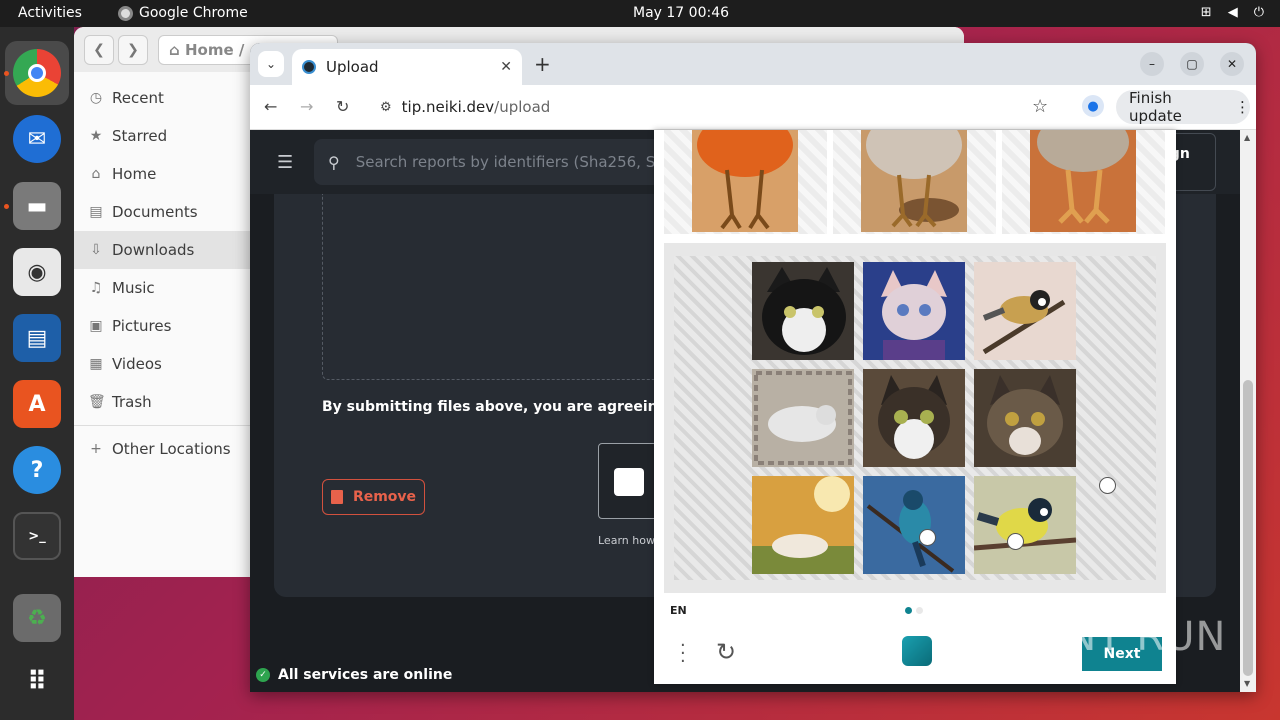 Image resolution: width=1280 pixels, height=720 pixels. Describe the element at coordinates (37, 470) in the screenshot. I see `help-icon: ?` at that location.